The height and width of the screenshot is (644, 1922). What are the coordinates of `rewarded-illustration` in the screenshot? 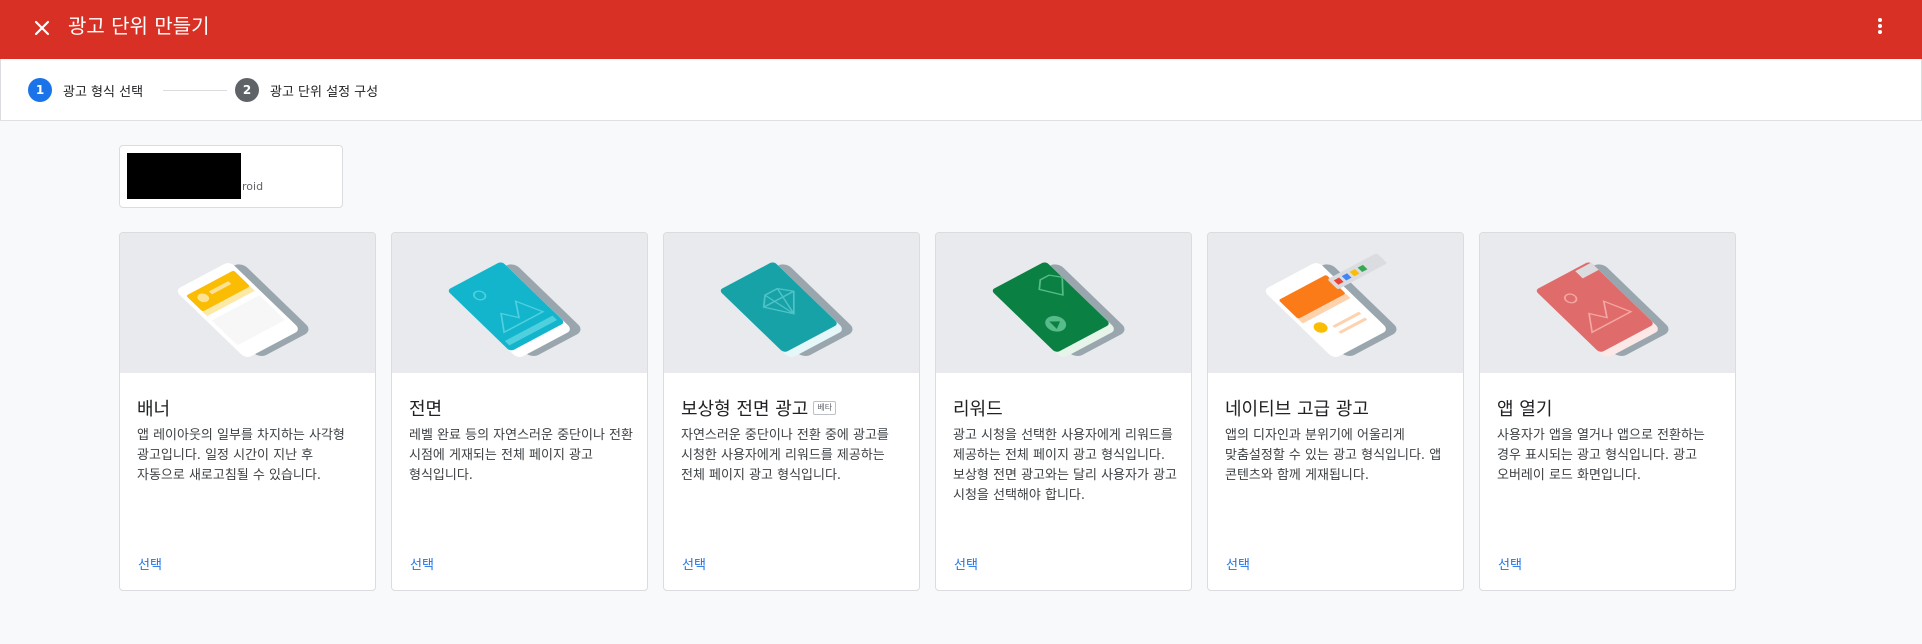 It's located at (1063, 303).